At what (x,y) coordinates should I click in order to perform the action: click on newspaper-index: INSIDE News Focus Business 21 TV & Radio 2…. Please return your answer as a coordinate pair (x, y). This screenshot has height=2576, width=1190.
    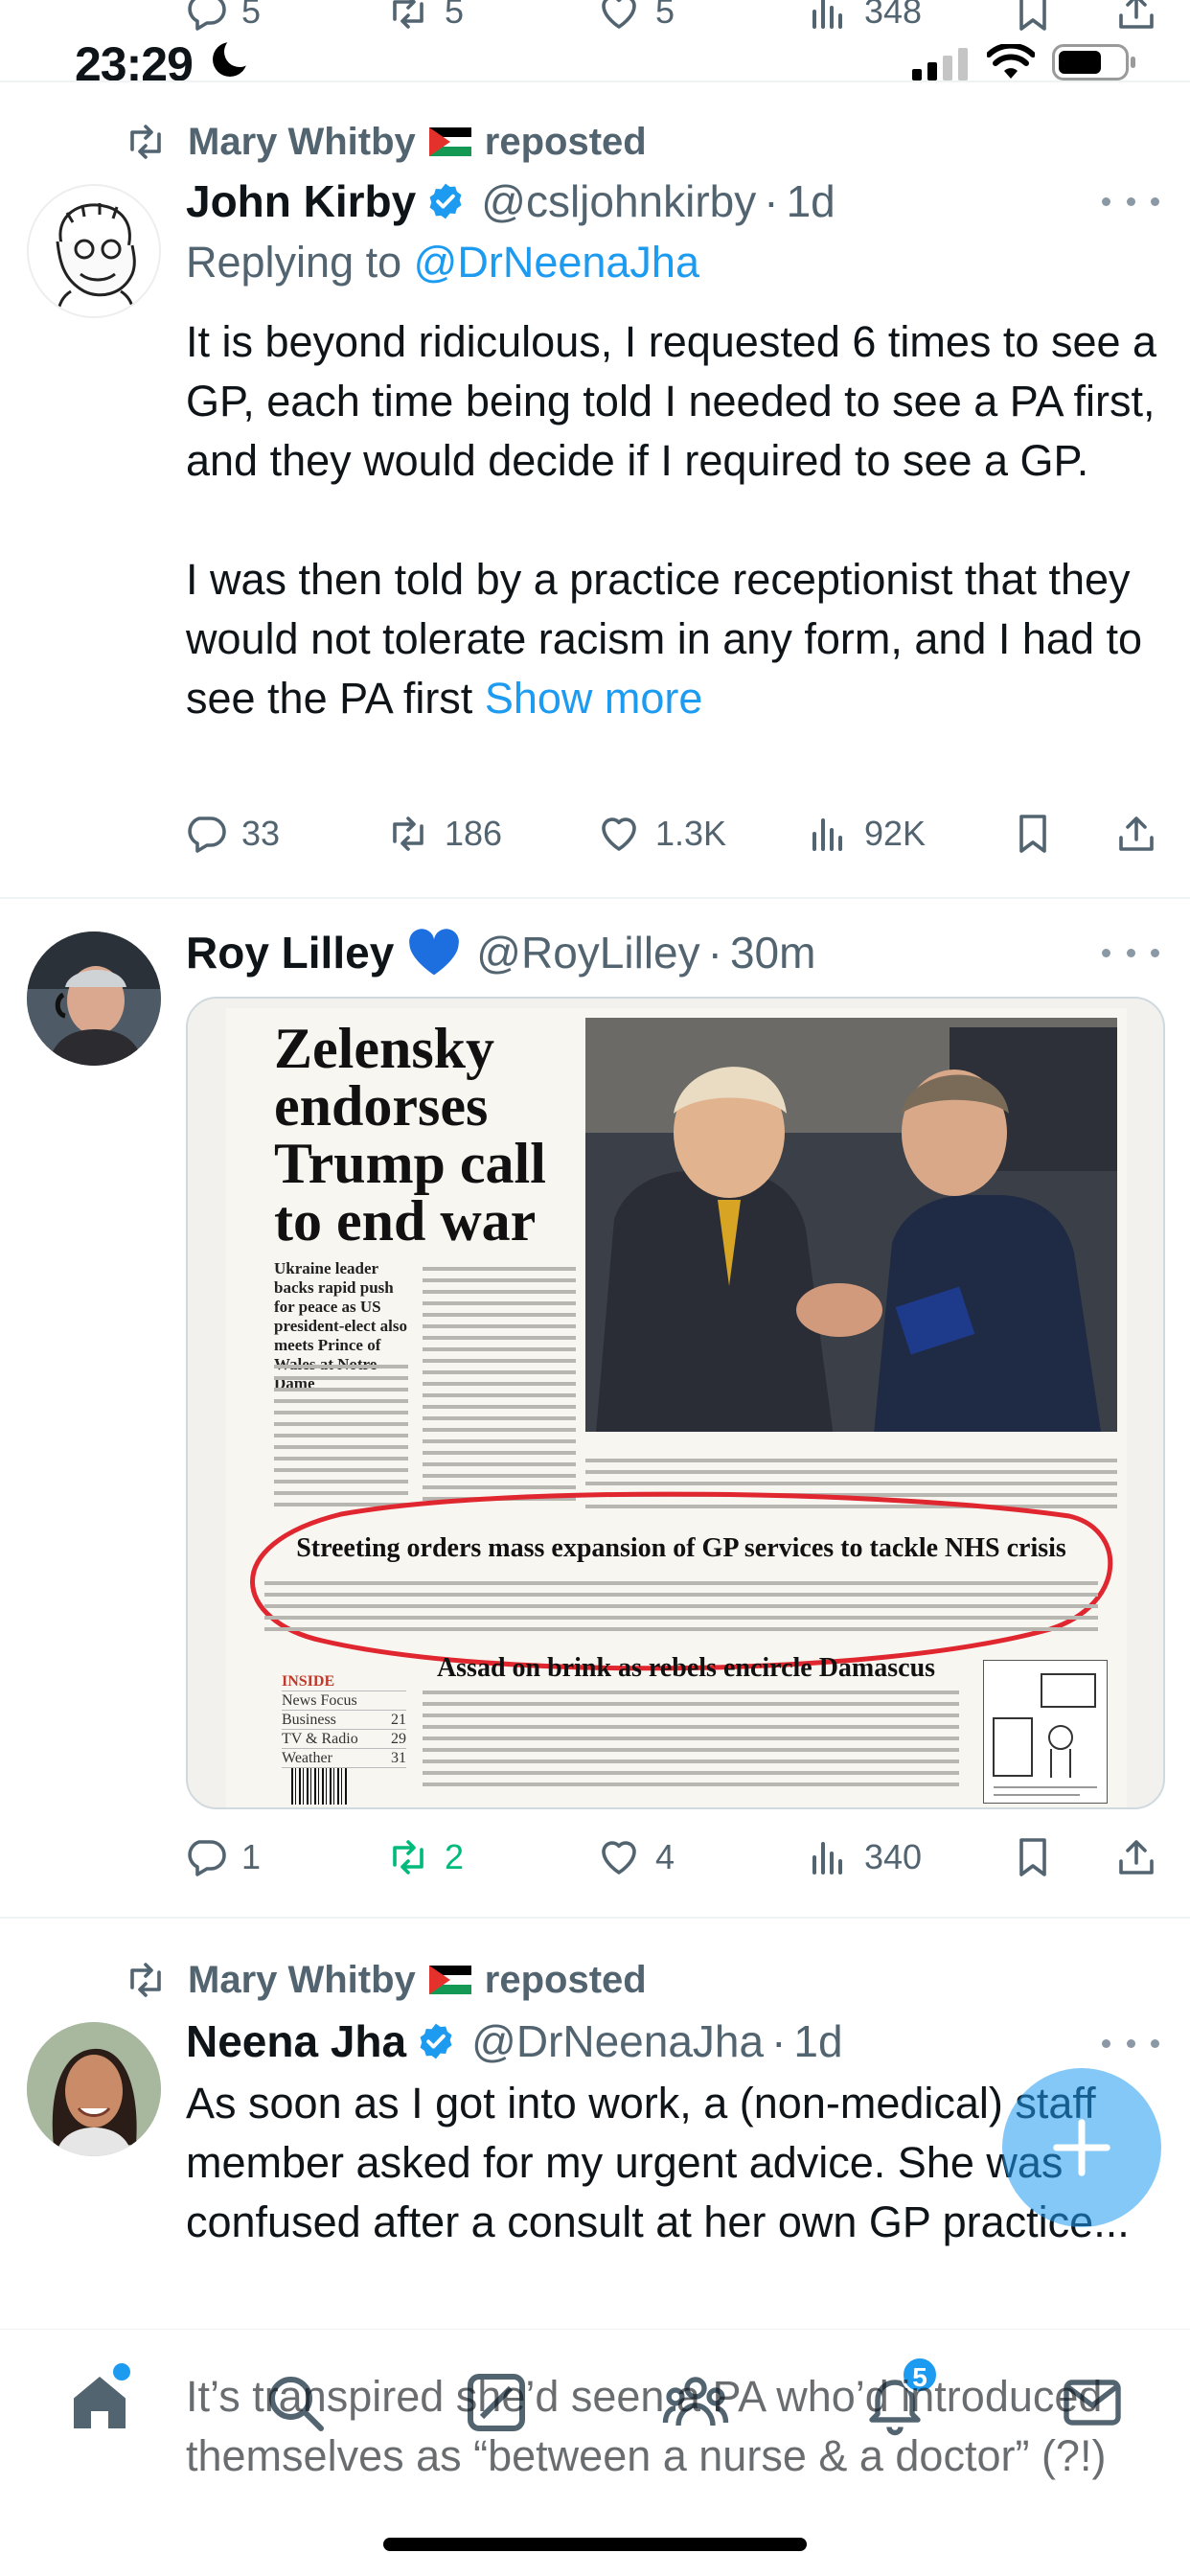
    Looking at the image, I should click on (344, 1720).